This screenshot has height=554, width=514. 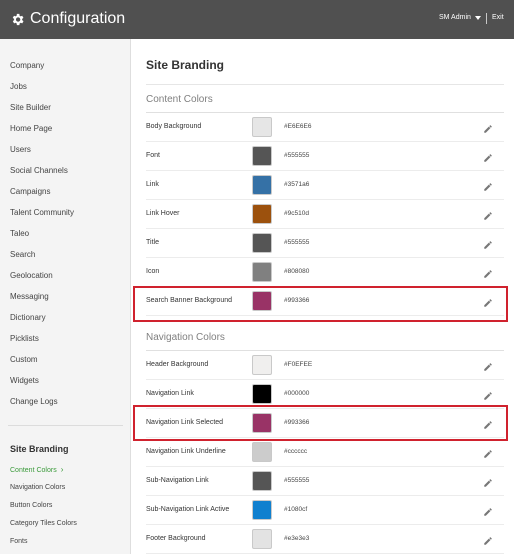 I want to click on user-name: SM Admin, so click(x=455, y=17).